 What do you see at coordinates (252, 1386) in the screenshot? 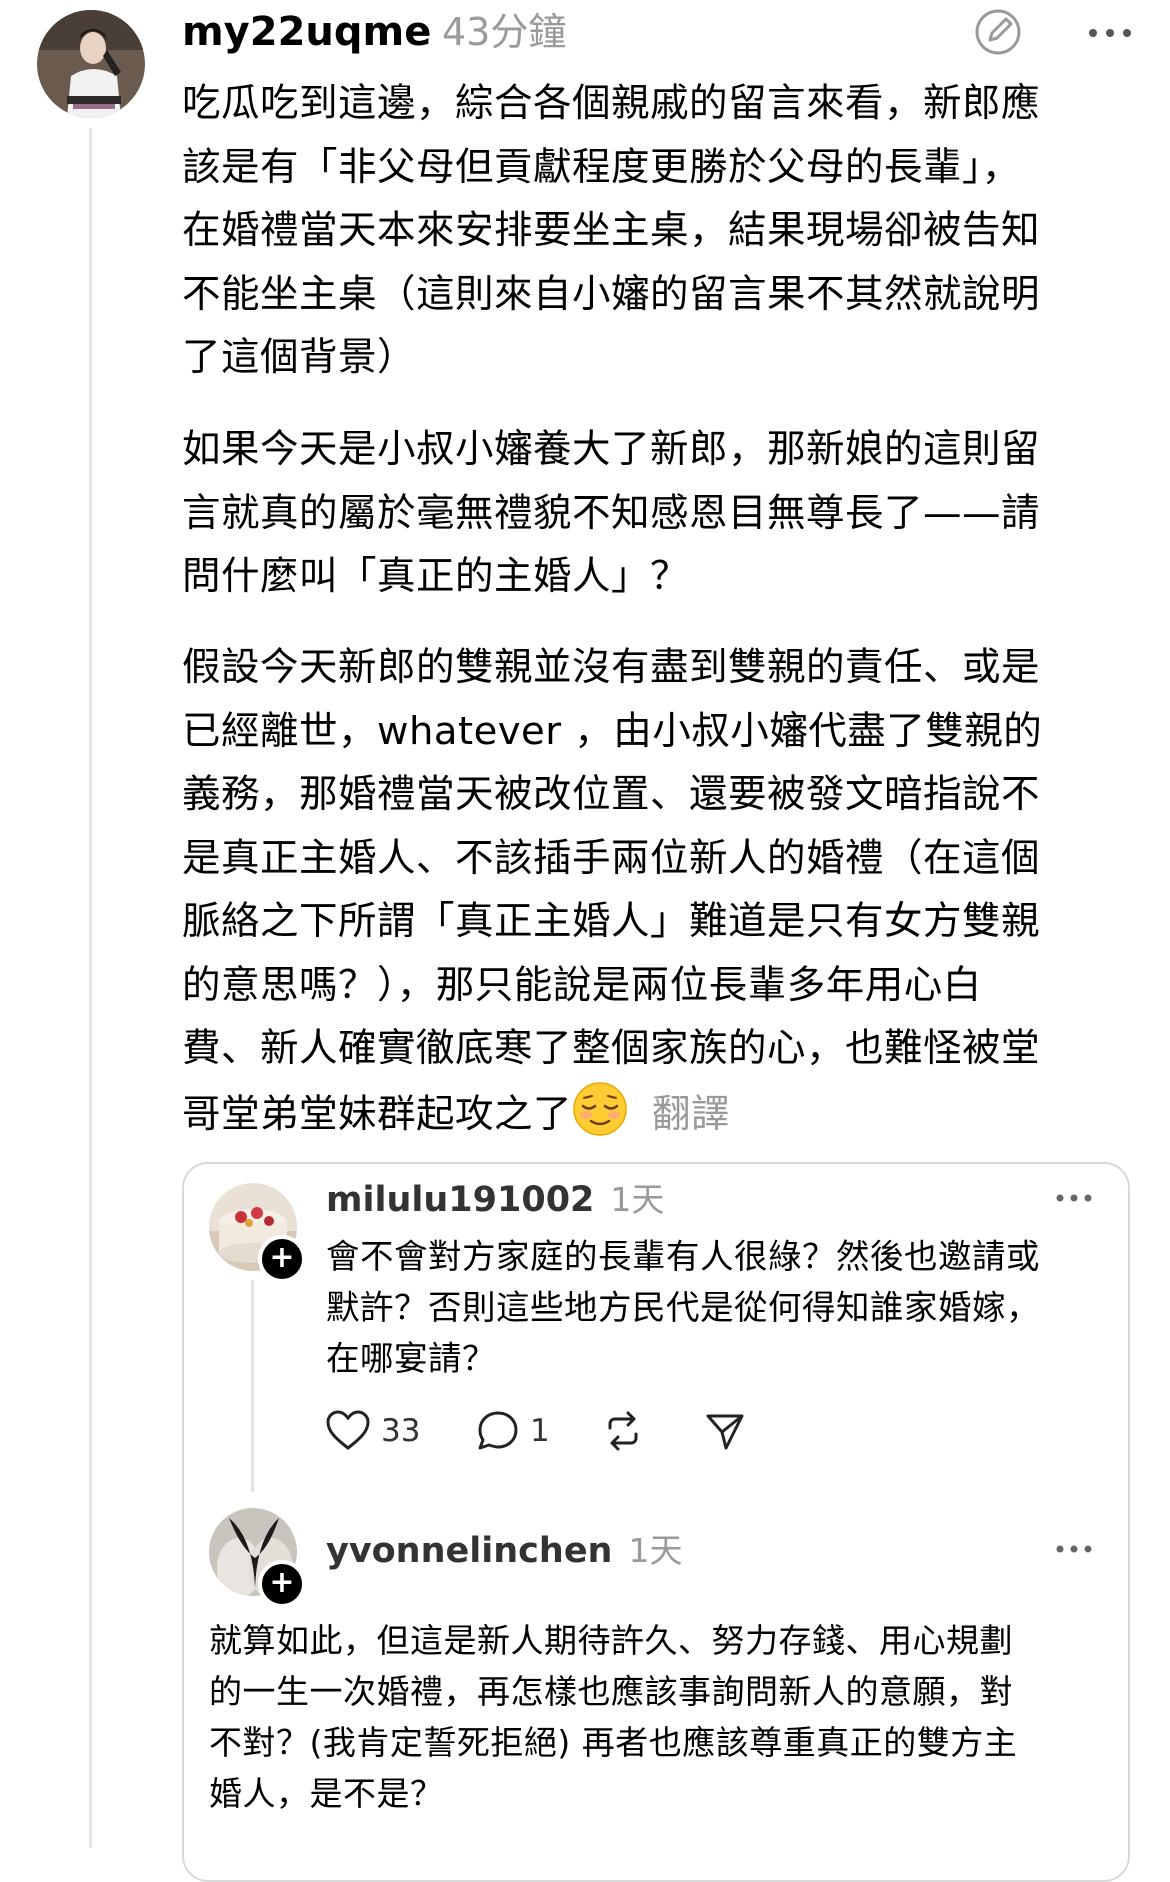
I see `reply-thread-line` at bounding box center [252, 1386].